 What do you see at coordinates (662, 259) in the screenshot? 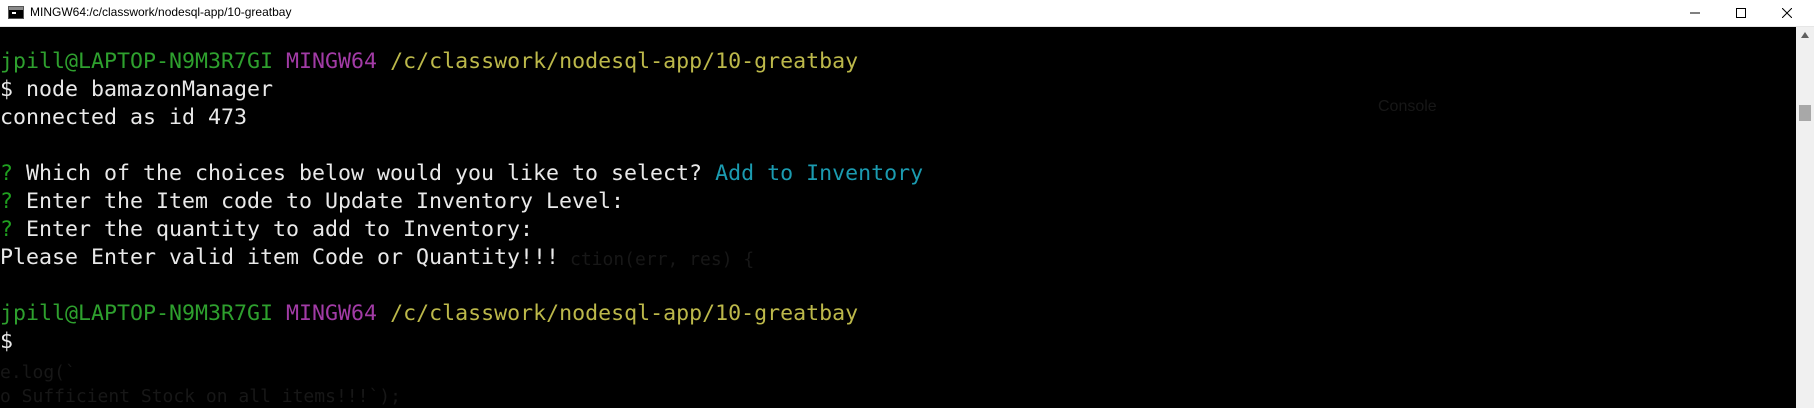
I see `ghost-code-fragment: ction(err, res) {` at bounding box center [662, 259].